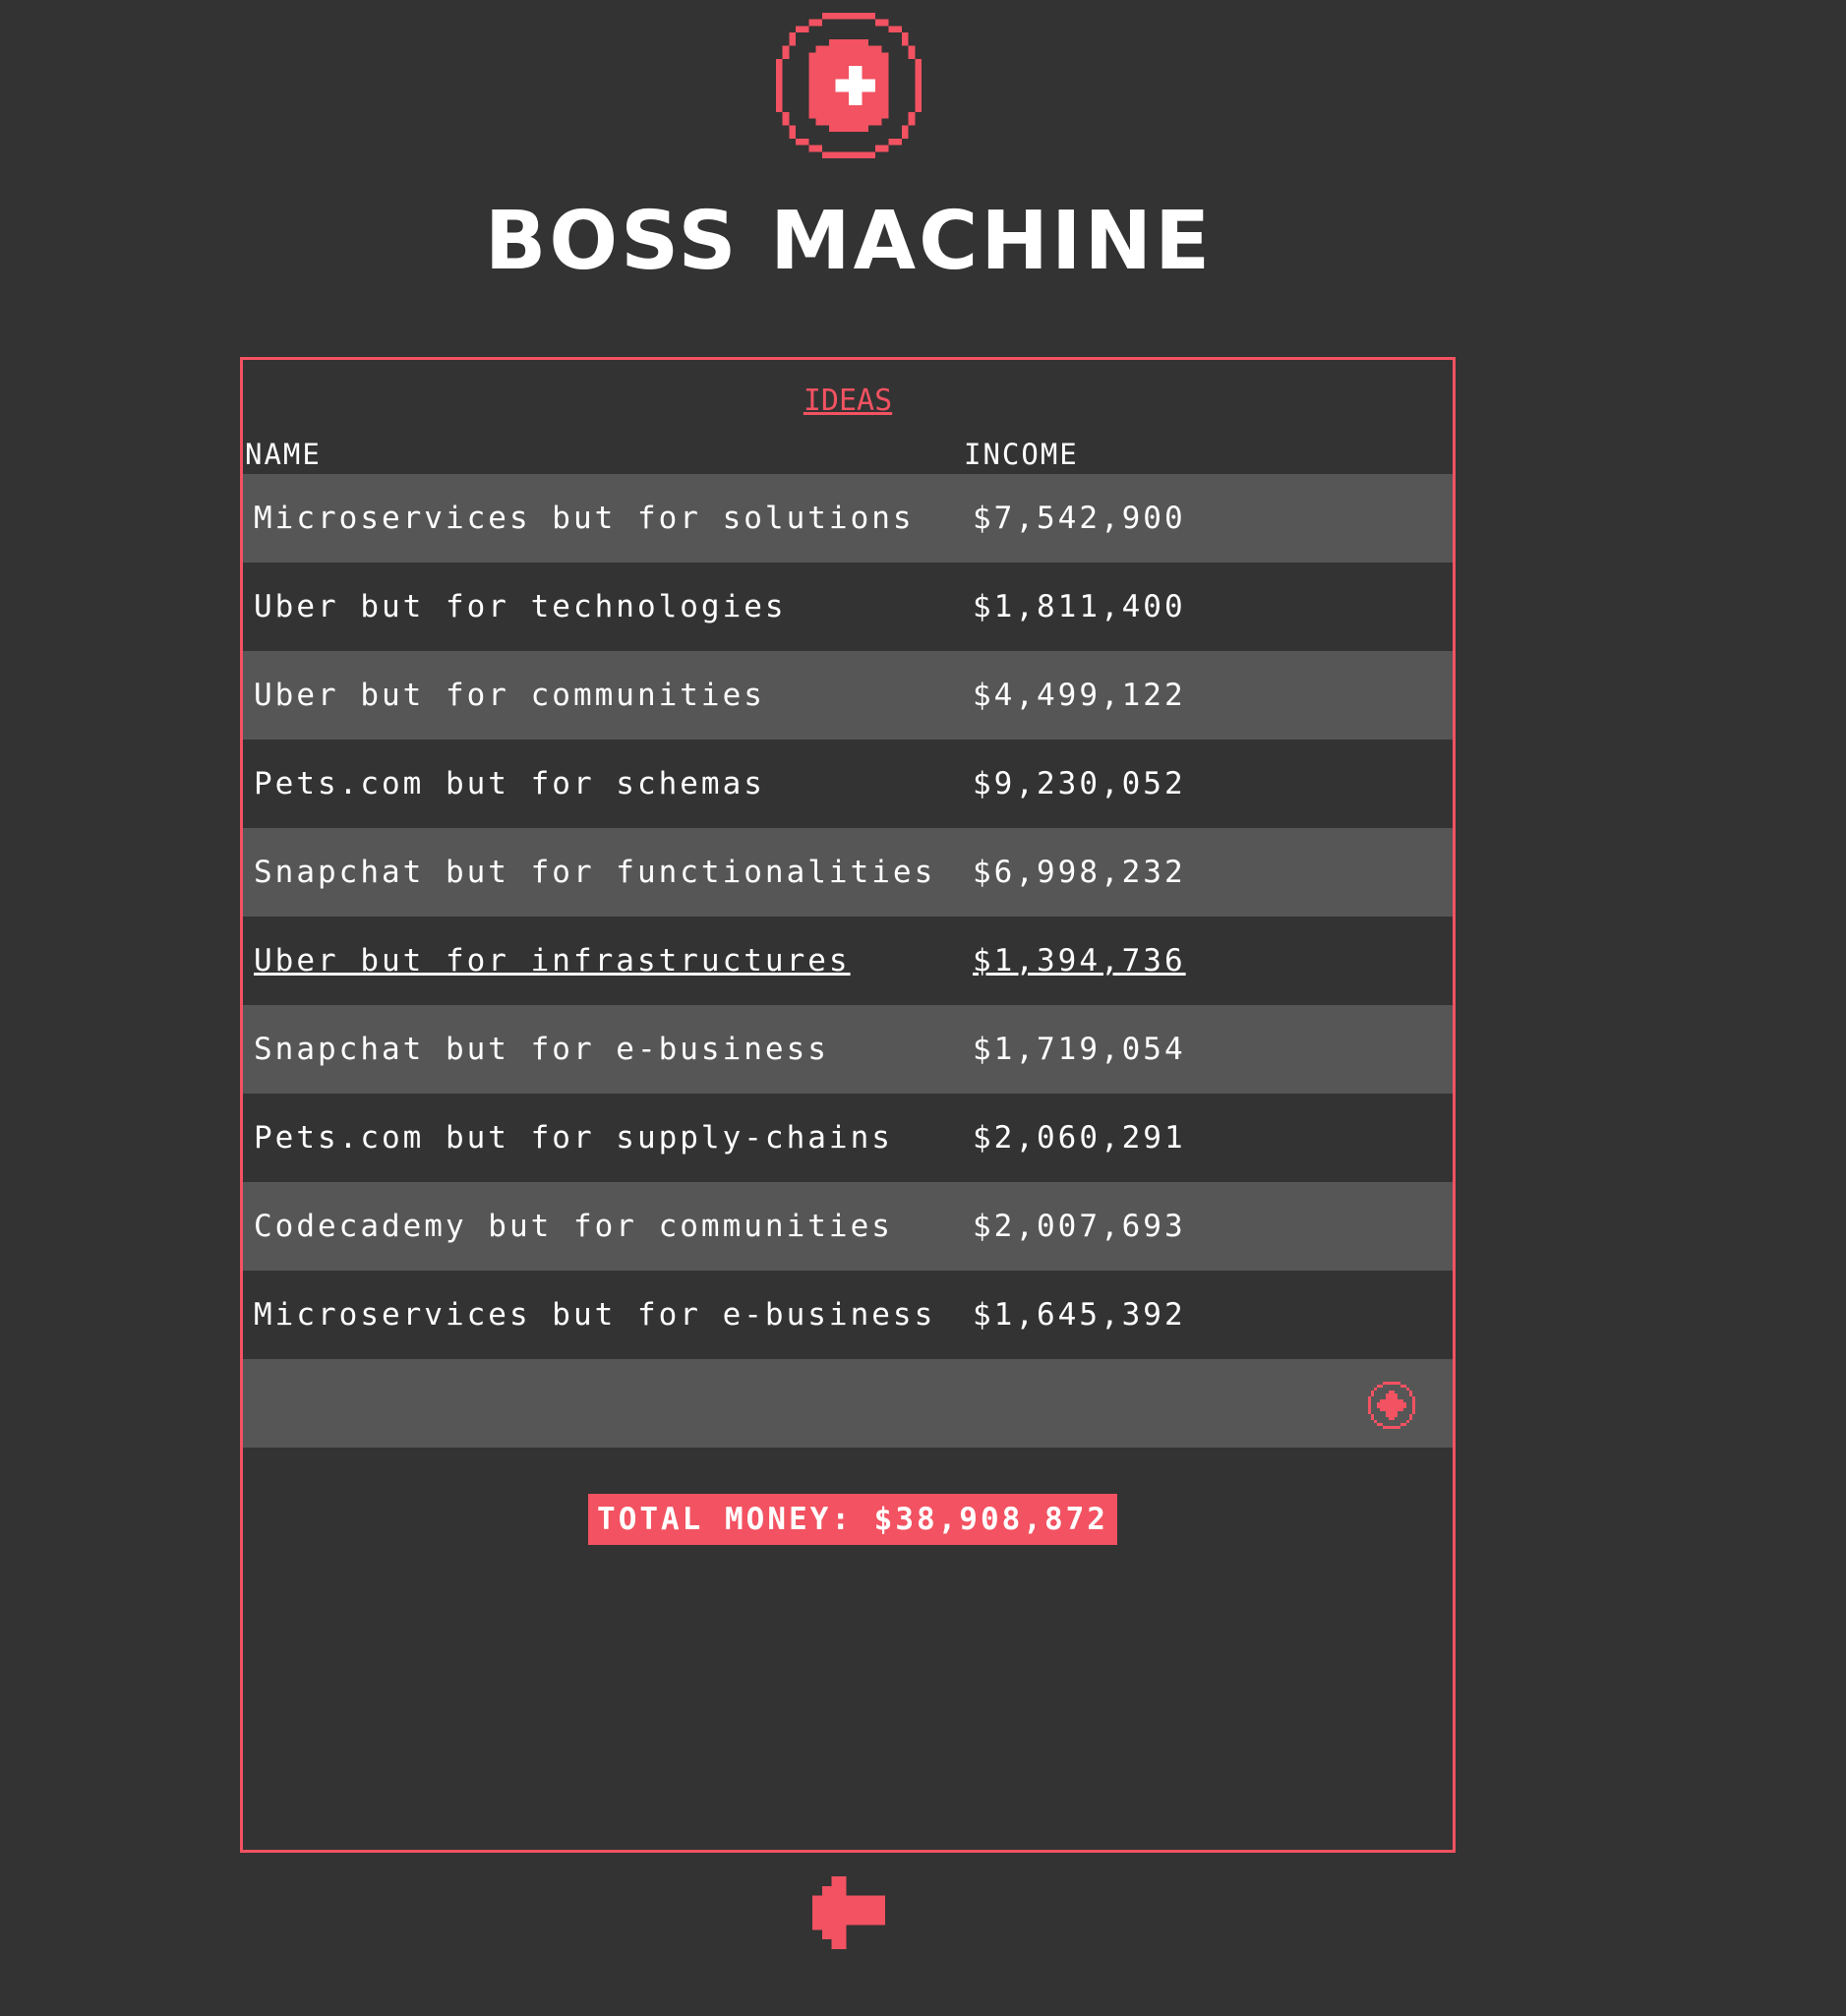 The height and width of the screenshot is (2016, 1846). What do you see at coordinates (848, 456) in the screenshot?
I see `table-header: NAME INCOME` at bounding box center [848, 456].